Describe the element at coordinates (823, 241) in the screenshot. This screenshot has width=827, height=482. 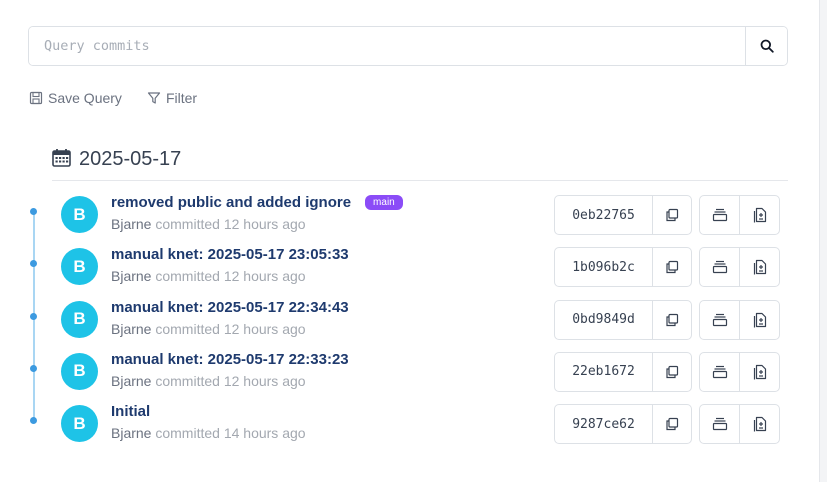
I see `right-scroll-area` at that location.